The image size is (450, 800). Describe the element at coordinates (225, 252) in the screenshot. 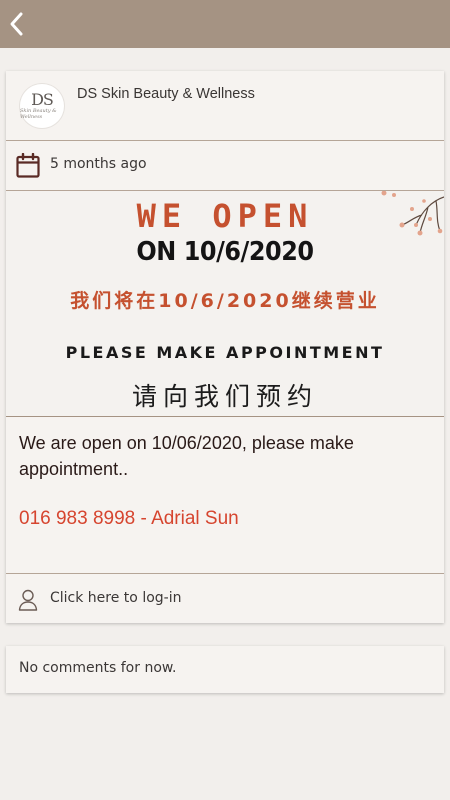

I see `banner-date: ON 10/6/2020` at that location.